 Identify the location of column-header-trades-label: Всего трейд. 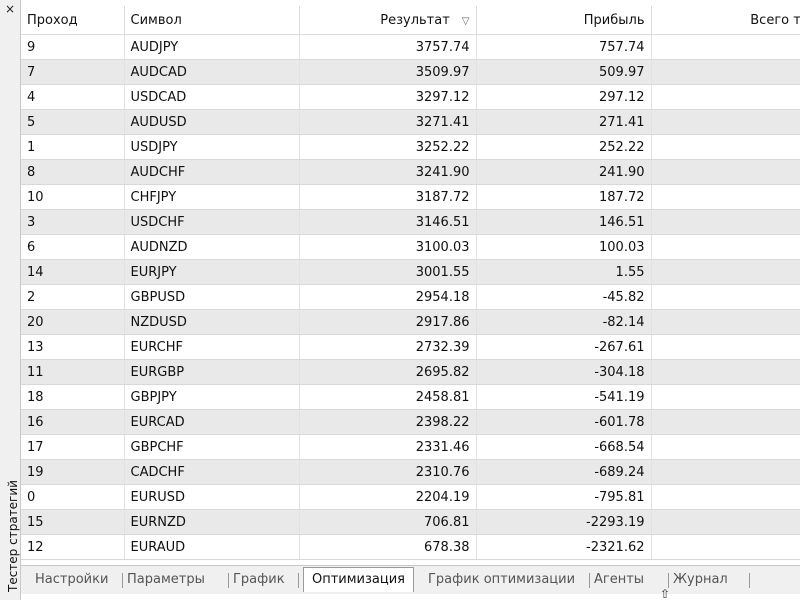
(775, 20).